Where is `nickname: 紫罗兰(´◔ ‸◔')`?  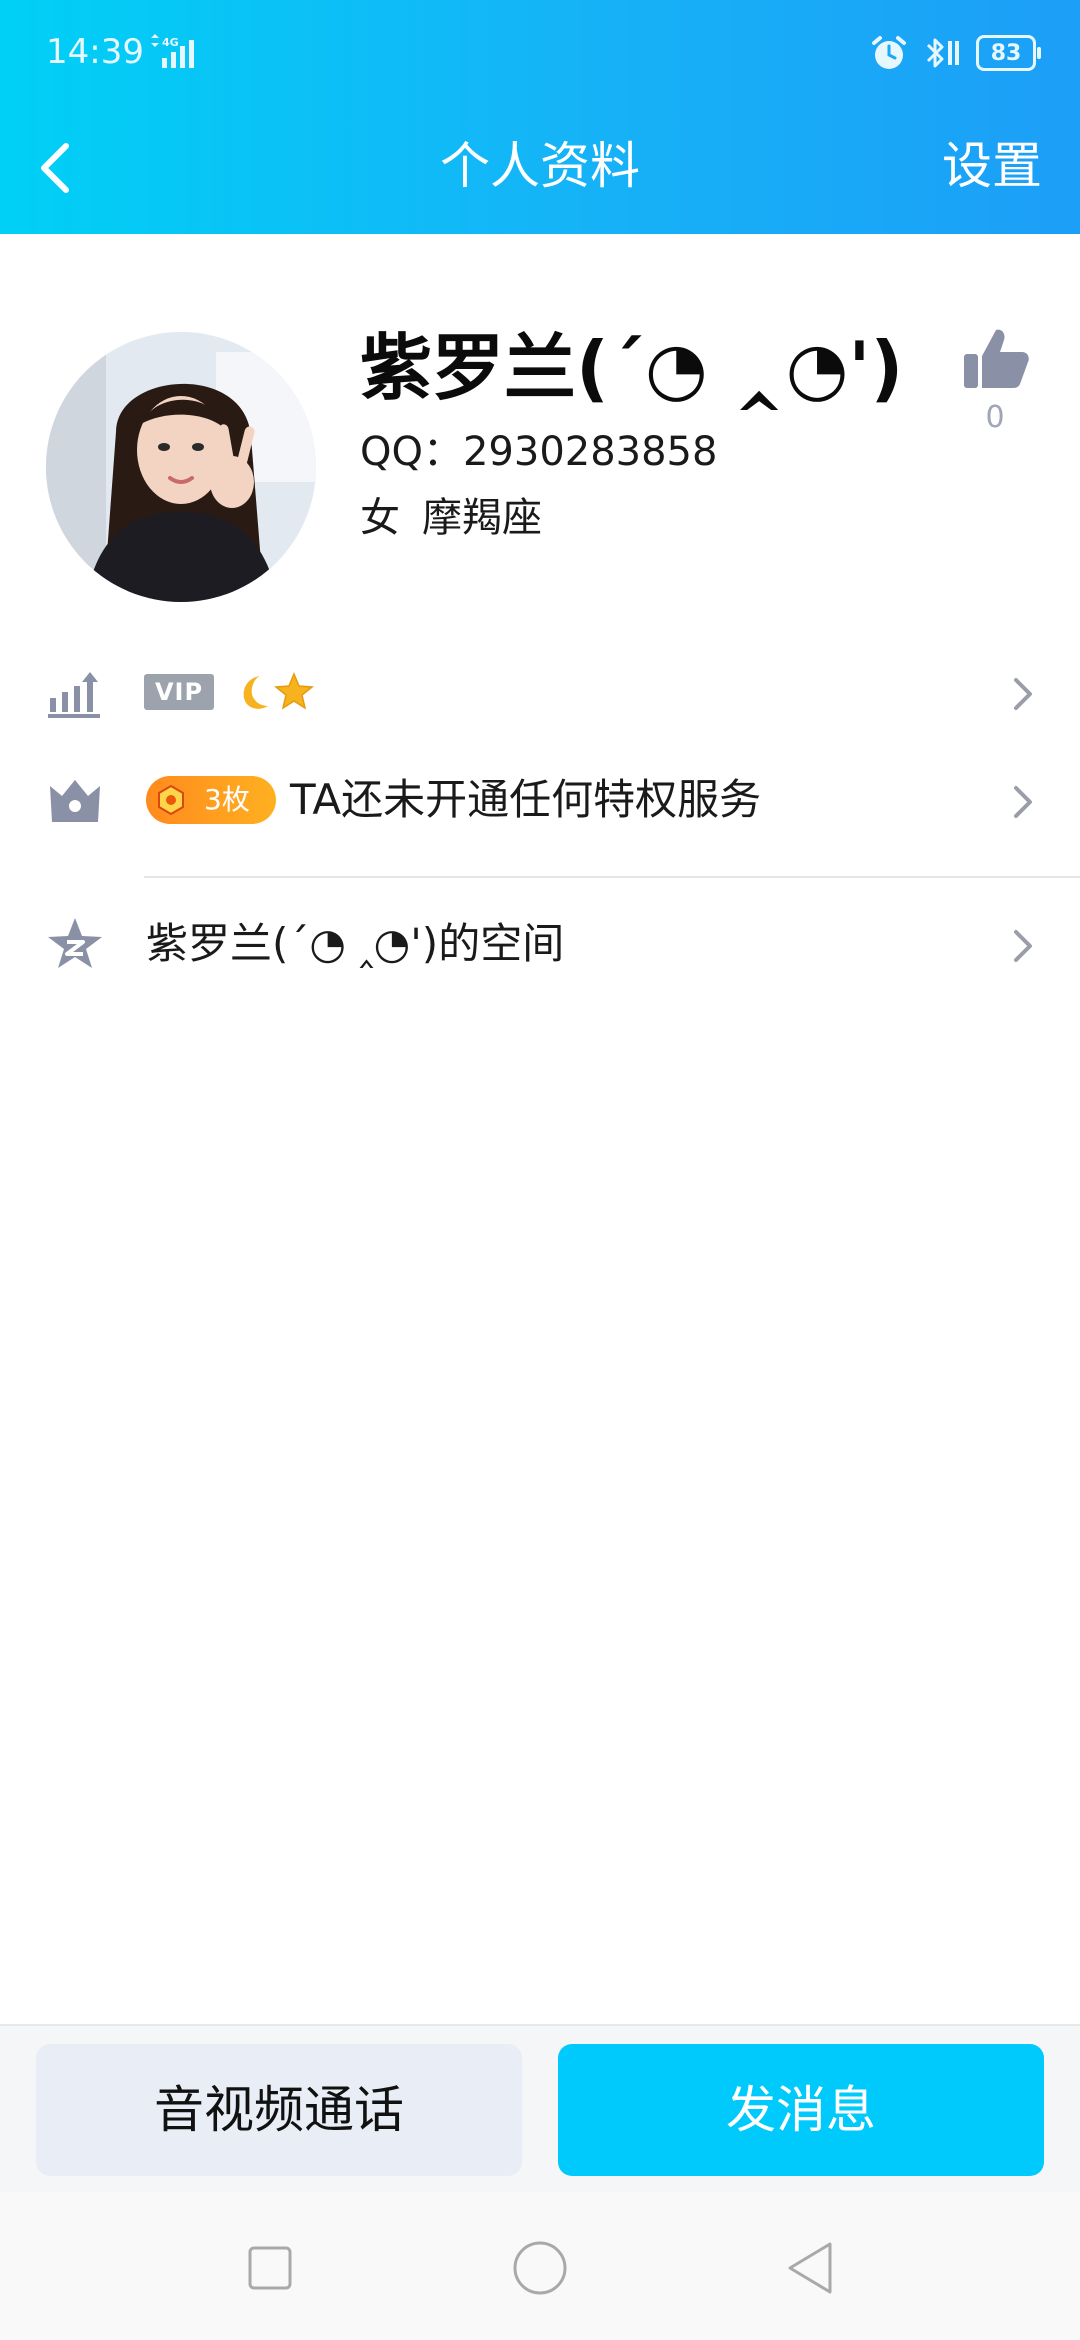 nickname: 紫罗兰(´◔ ‸◔') is located at coordinates (632, 368).